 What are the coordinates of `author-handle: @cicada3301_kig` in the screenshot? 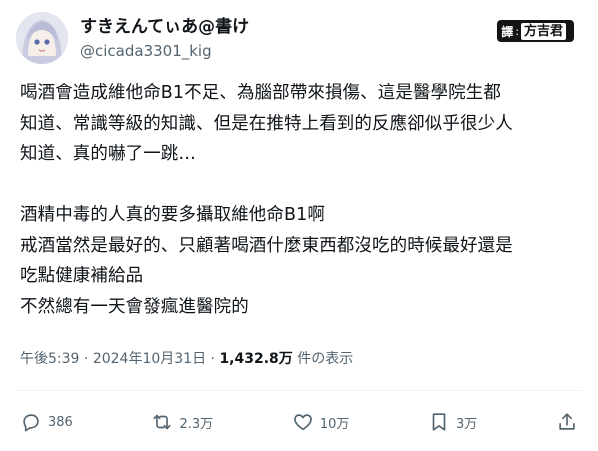 It's located at (164, 51).